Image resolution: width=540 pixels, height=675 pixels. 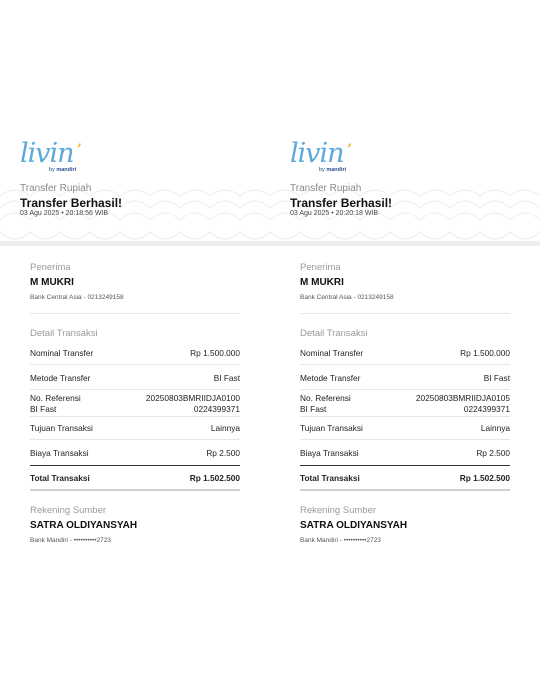 What do you see at coordinates (64, 213) in the screenshot?
I see `header-datetime: 03 Agu 2025 • 20:18:56 WIB` at bounding box center [64, 213].